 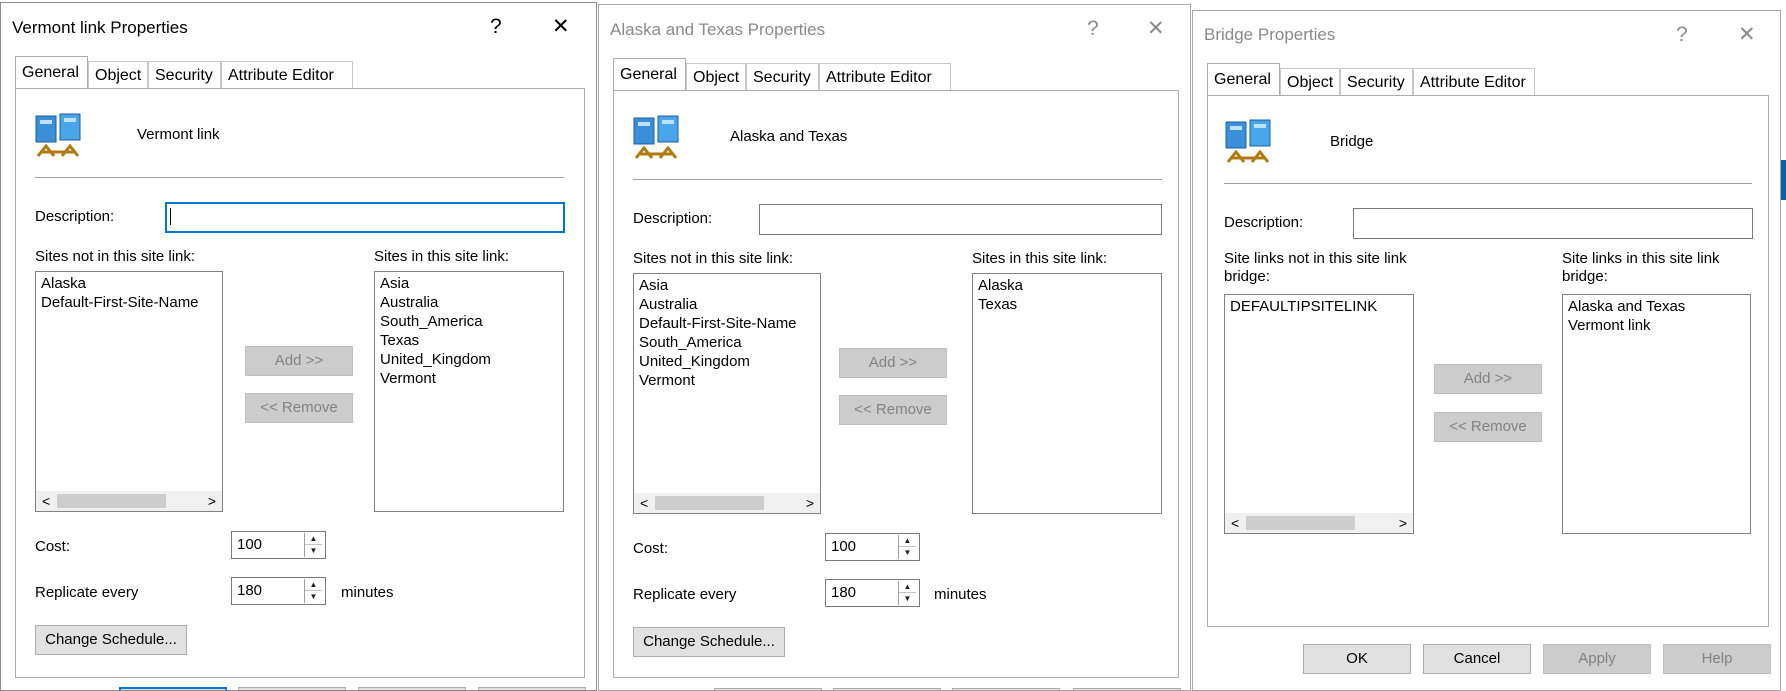 What do you see at coordinates (1486, 36) in the screenshot?
I see `title-bar: Bridge Properties ? ✕` at bounding box center [1486, 36].